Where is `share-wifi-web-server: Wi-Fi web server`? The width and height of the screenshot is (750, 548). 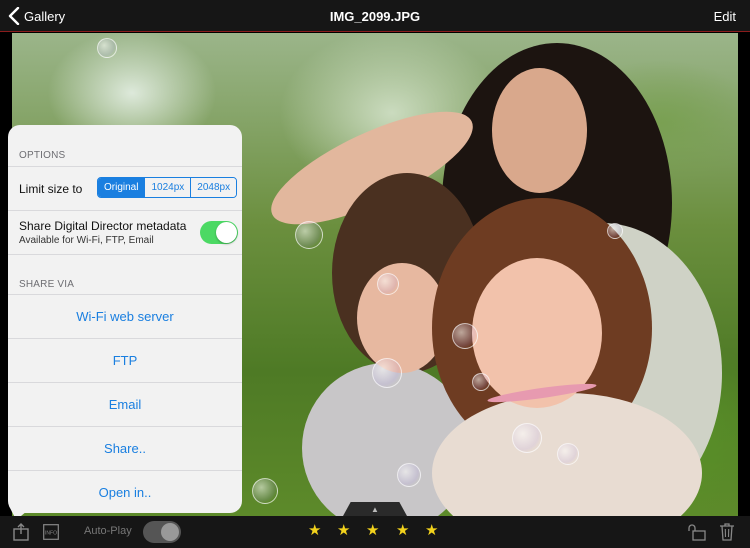 share-wifi-web-server: Wi-Fi web server is located at coordinates (125, 316).